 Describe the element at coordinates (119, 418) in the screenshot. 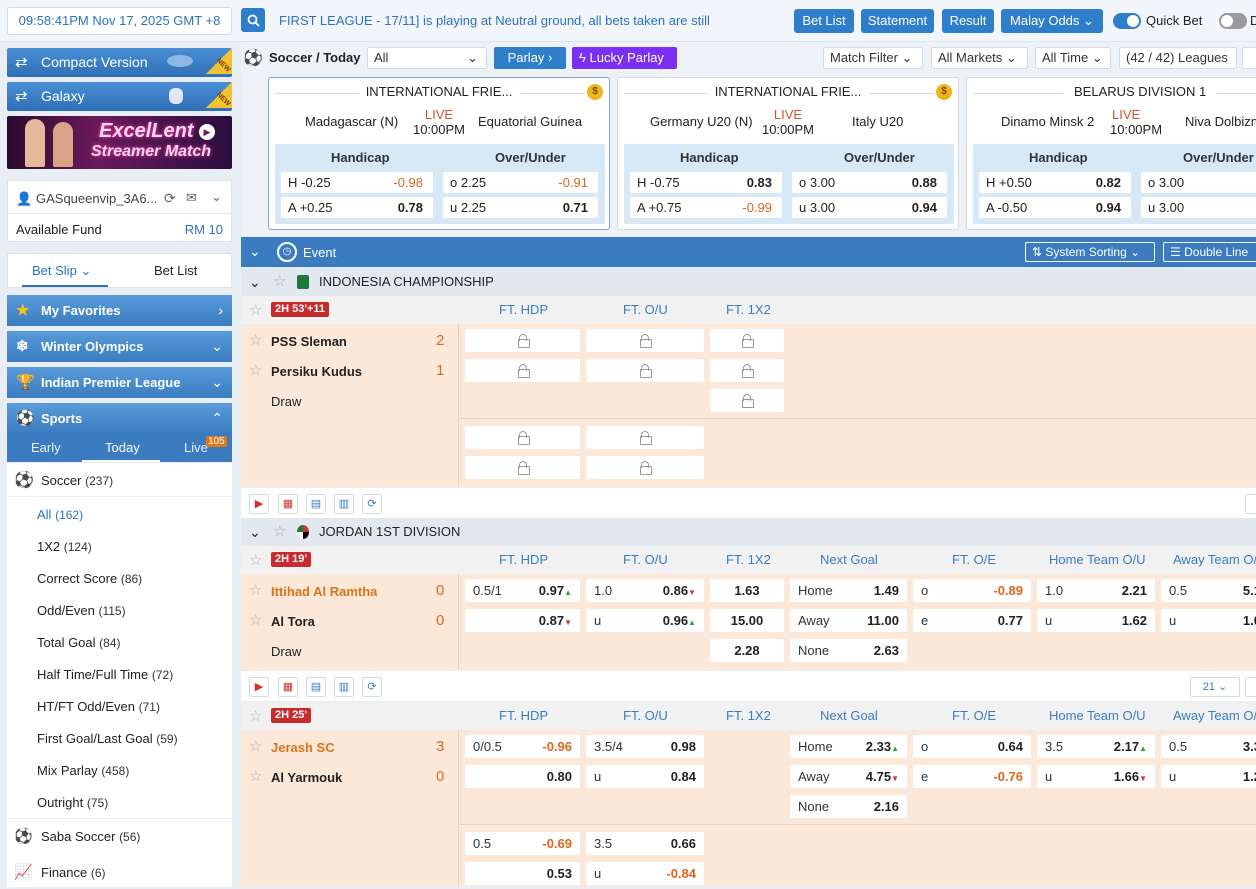

I see `menu-sports: ⚽ Sports ⌃` at that location.